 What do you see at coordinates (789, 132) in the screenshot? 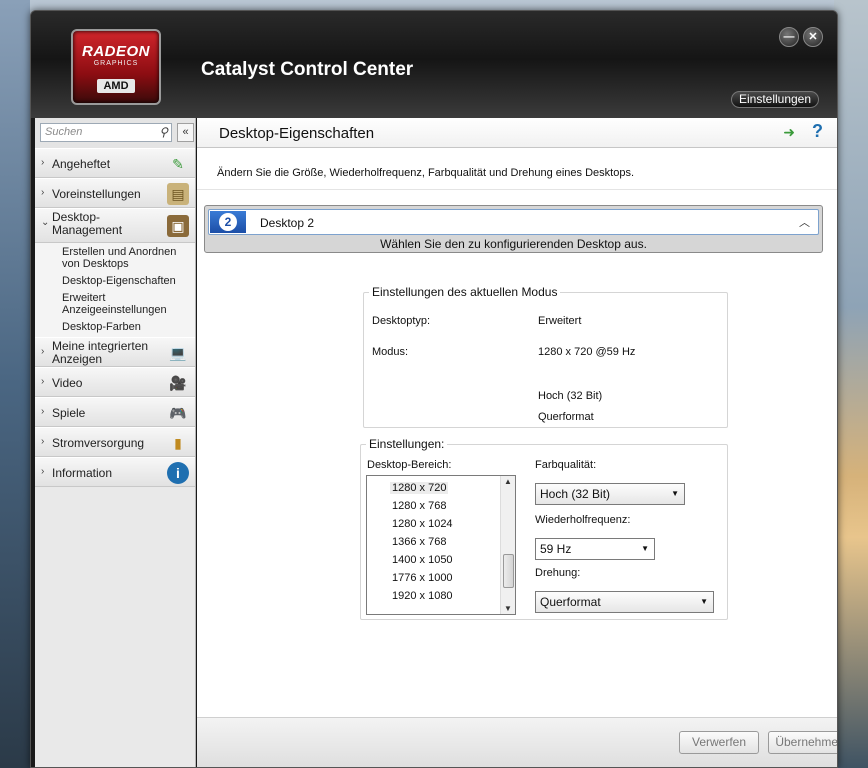
I see `pin-page-icon: ➜` at bounding box center [789, 132].